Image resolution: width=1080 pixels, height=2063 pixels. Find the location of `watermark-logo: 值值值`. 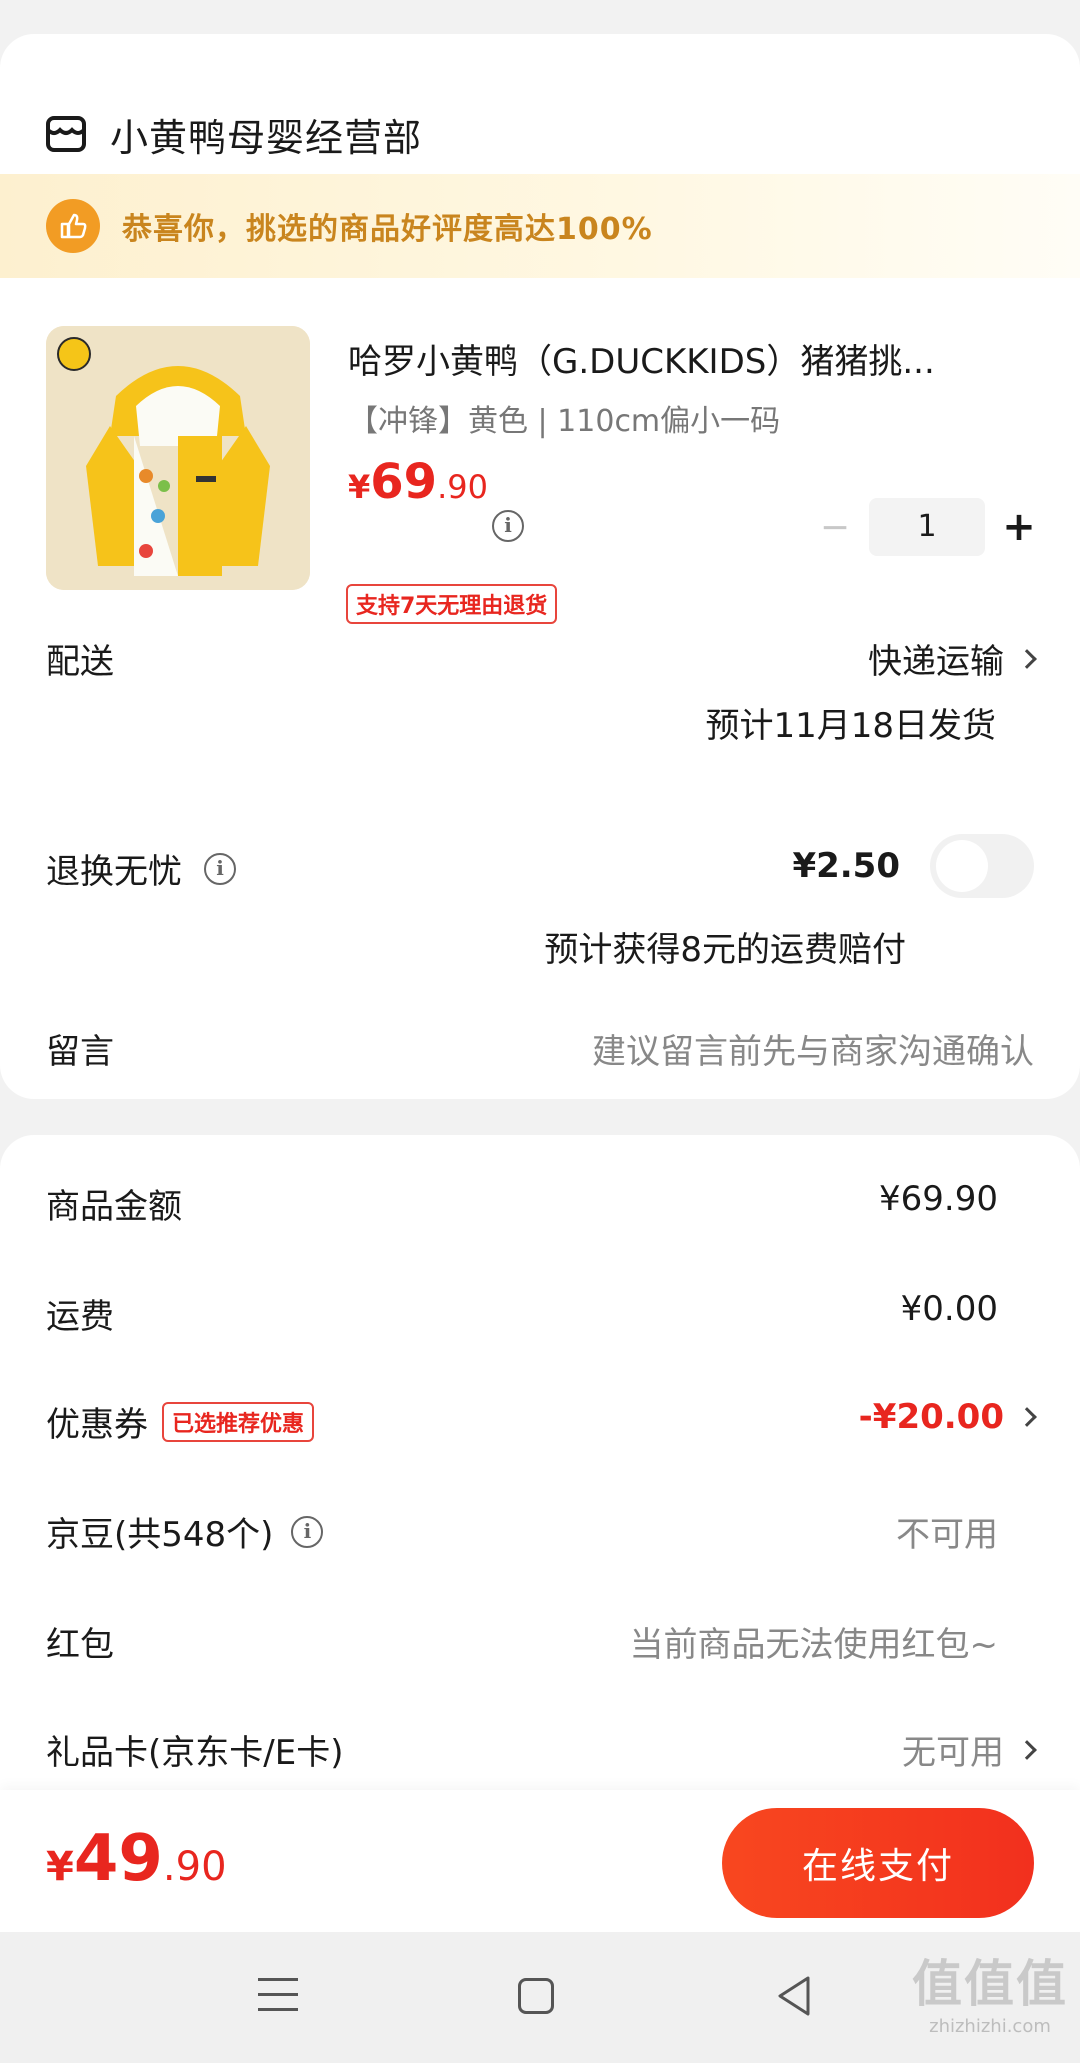

watermark-logo: 值值值 is located at coordinates (990, 1984).